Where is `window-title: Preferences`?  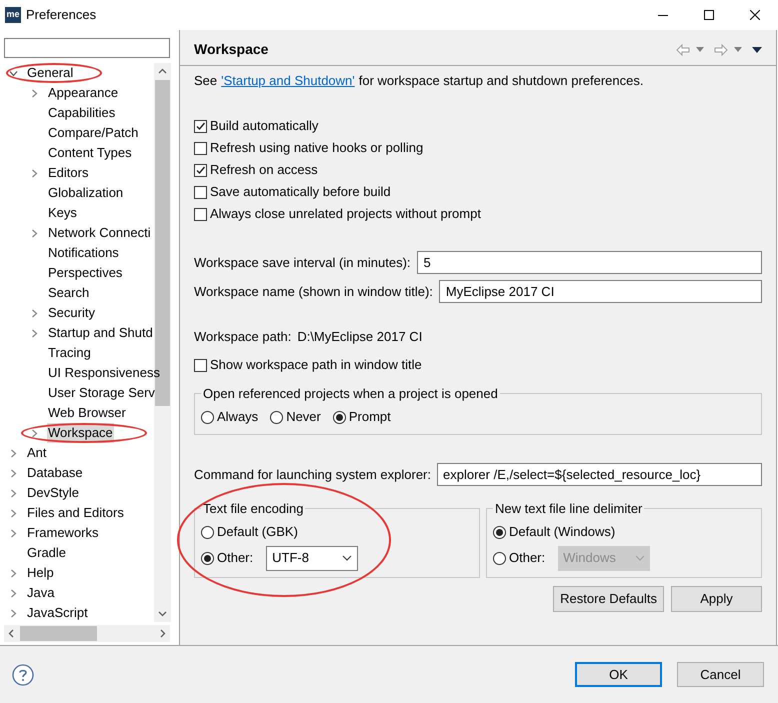
window-title: Preferences is located at coordinates (61, 15).